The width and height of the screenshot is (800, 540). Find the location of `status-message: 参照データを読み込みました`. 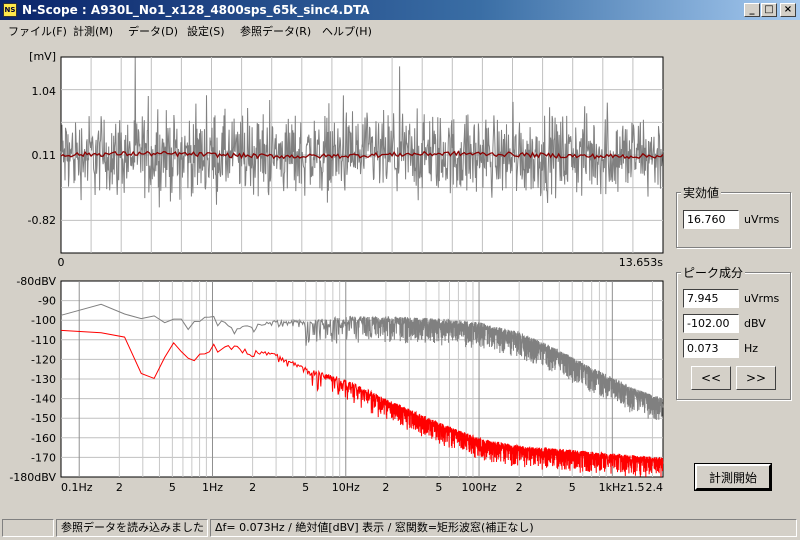

status-message: 参照データを読み込みました is located at coordinates (132, 528).